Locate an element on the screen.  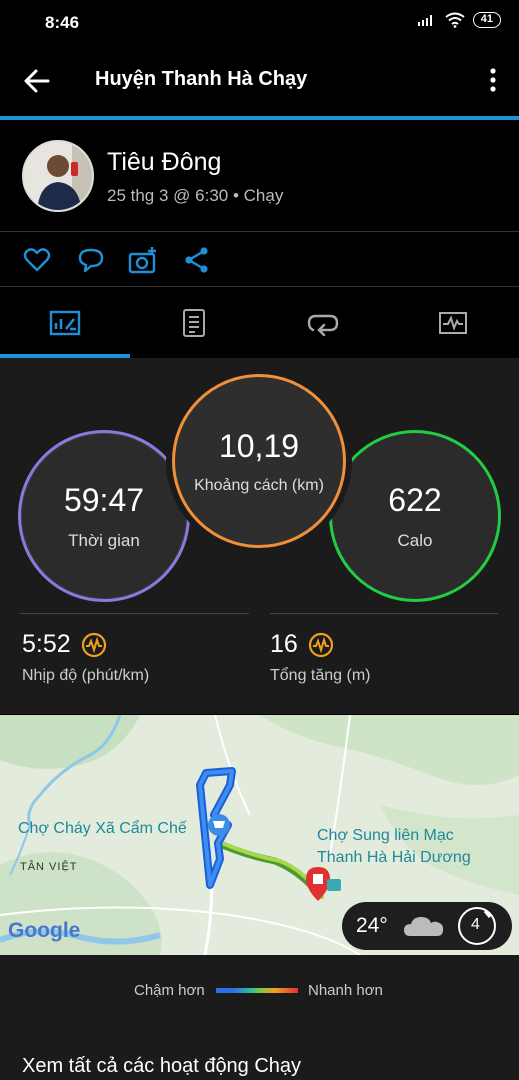
elevation-value: 16 is located at coordinates (284, 644).